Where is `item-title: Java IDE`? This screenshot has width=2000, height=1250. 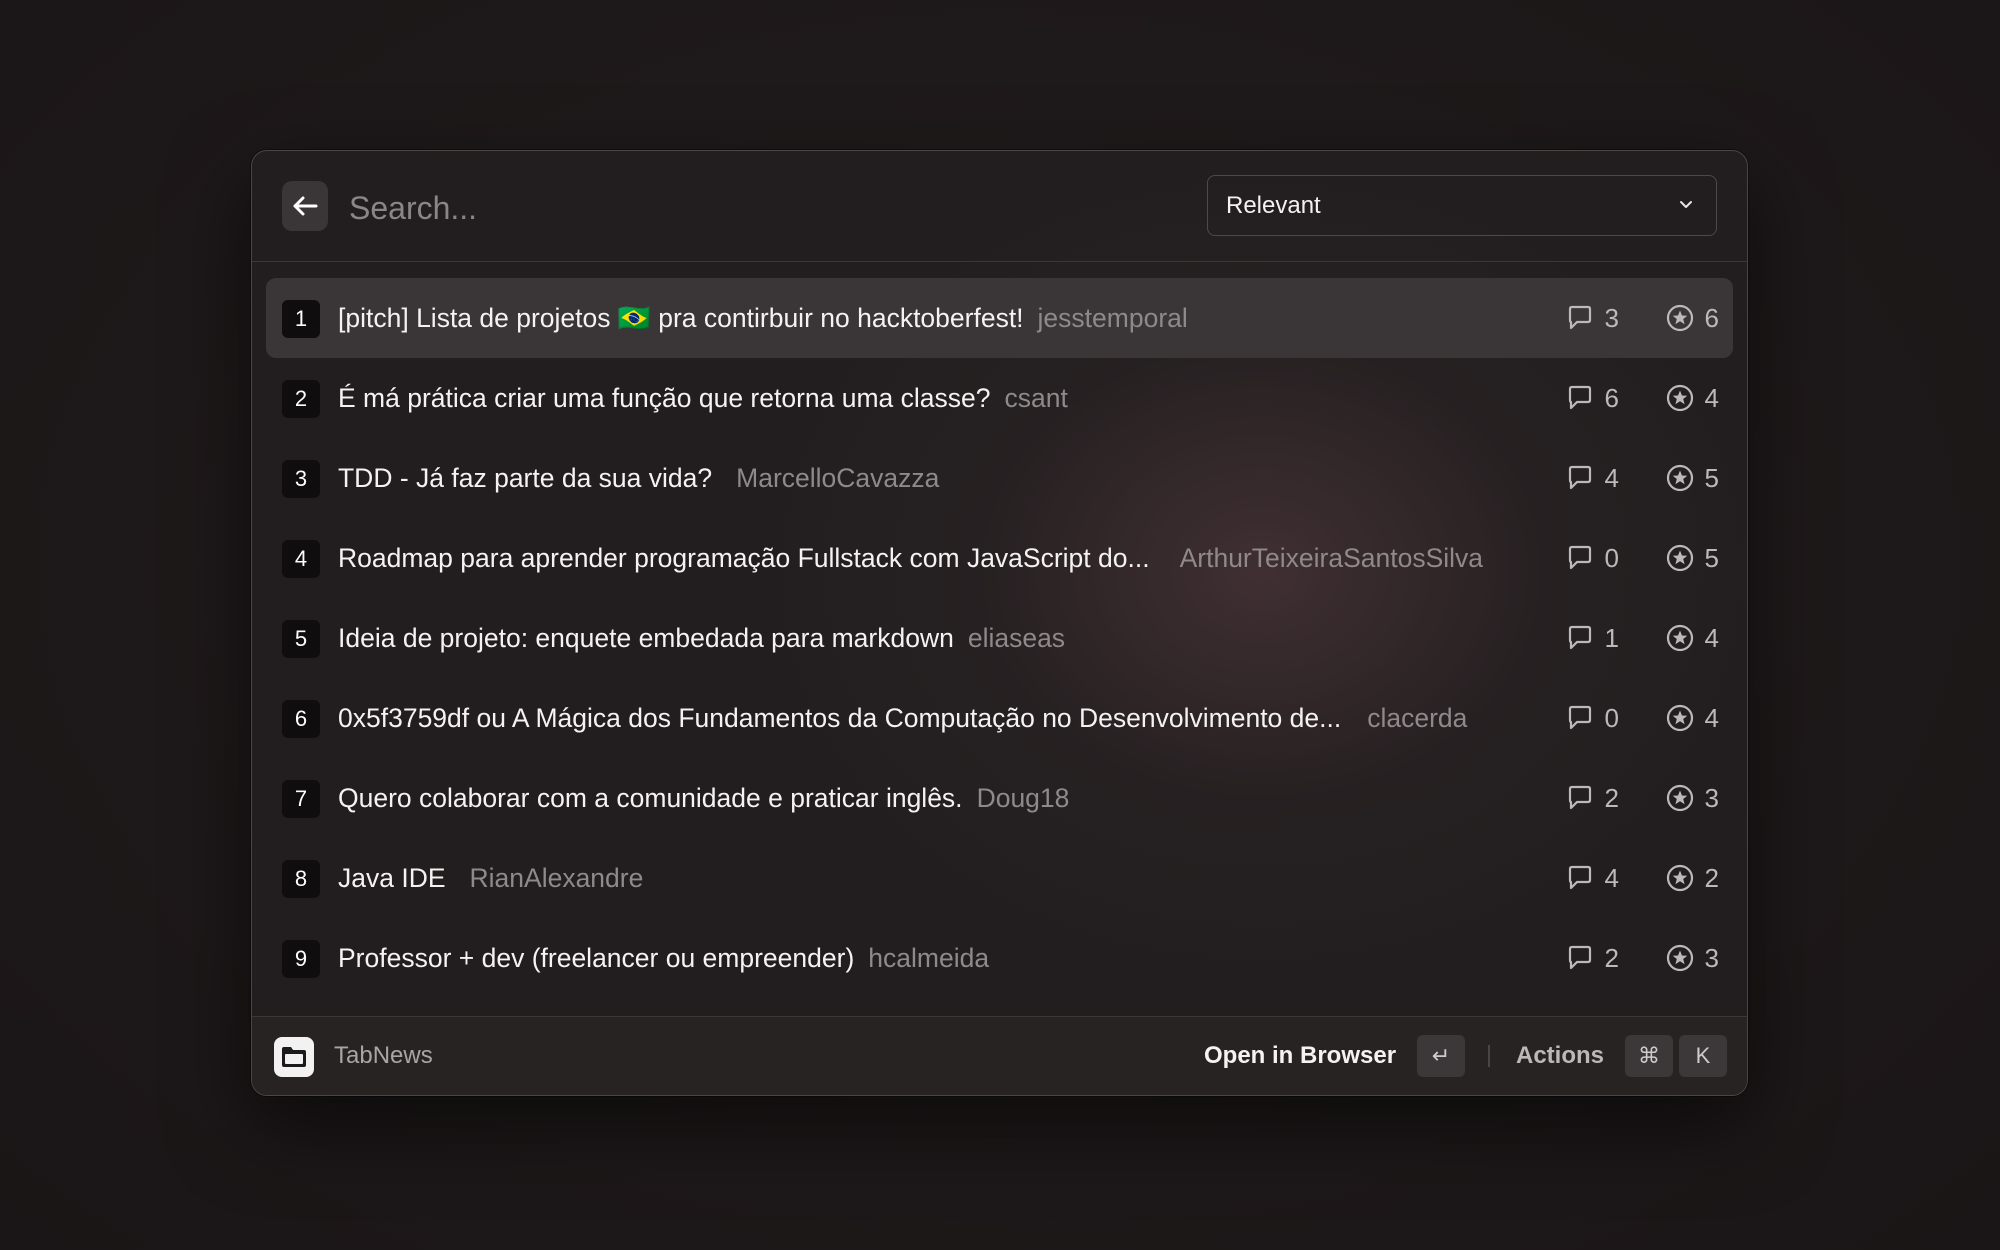
item-title: Java IDE is located at coordinates (392, 878).